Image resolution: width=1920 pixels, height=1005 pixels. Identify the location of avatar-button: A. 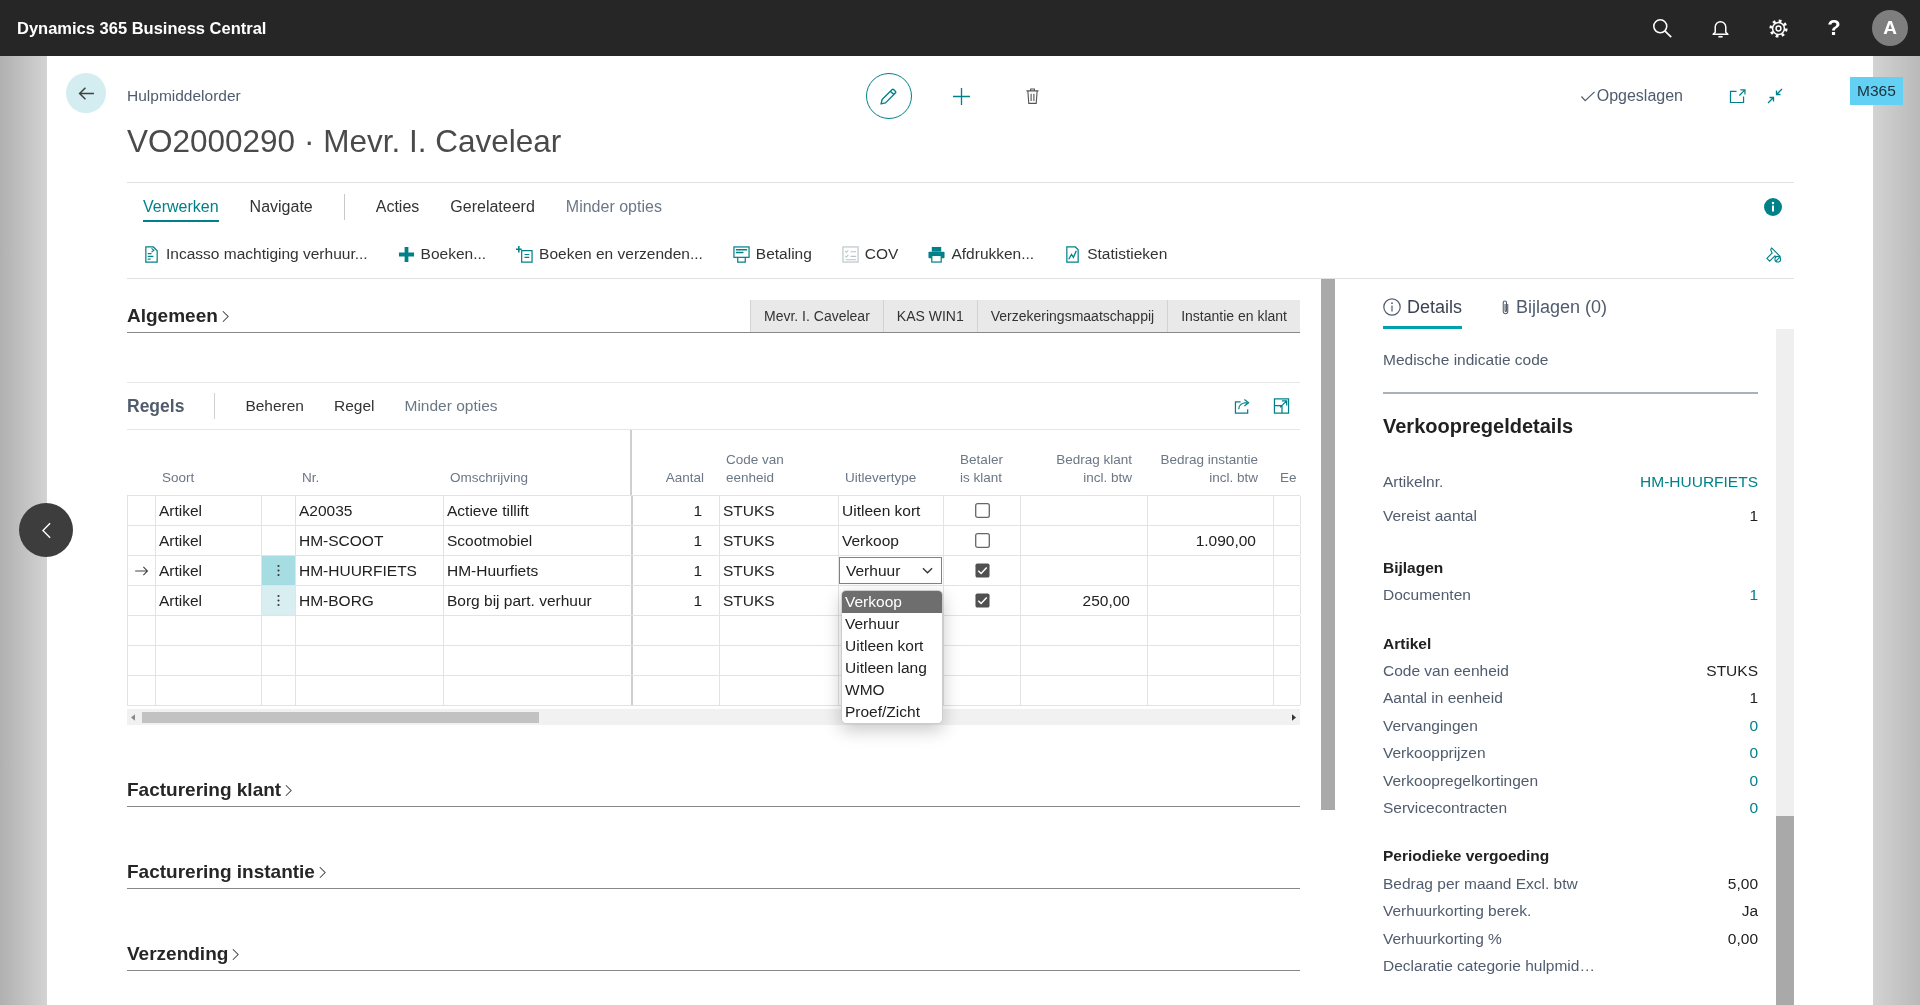
(1890, 28).